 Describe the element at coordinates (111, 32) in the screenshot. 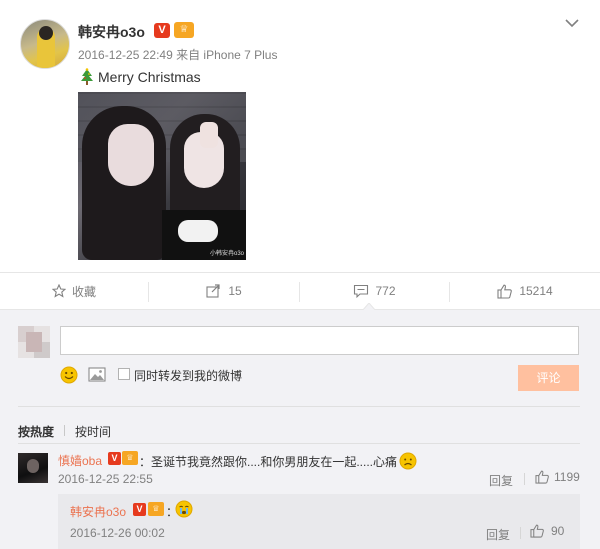

I see `author-name: 韩安冉o3o` at that location.